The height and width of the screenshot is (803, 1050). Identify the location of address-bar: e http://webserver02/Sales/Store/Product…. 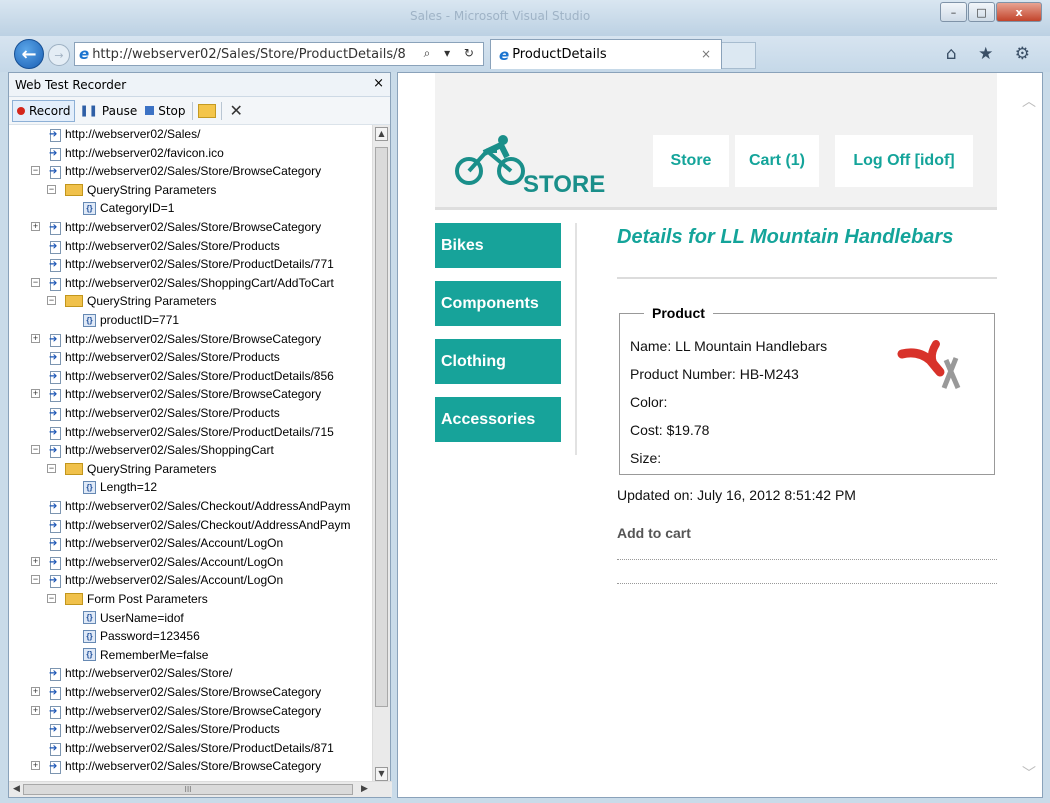
(279, 54).